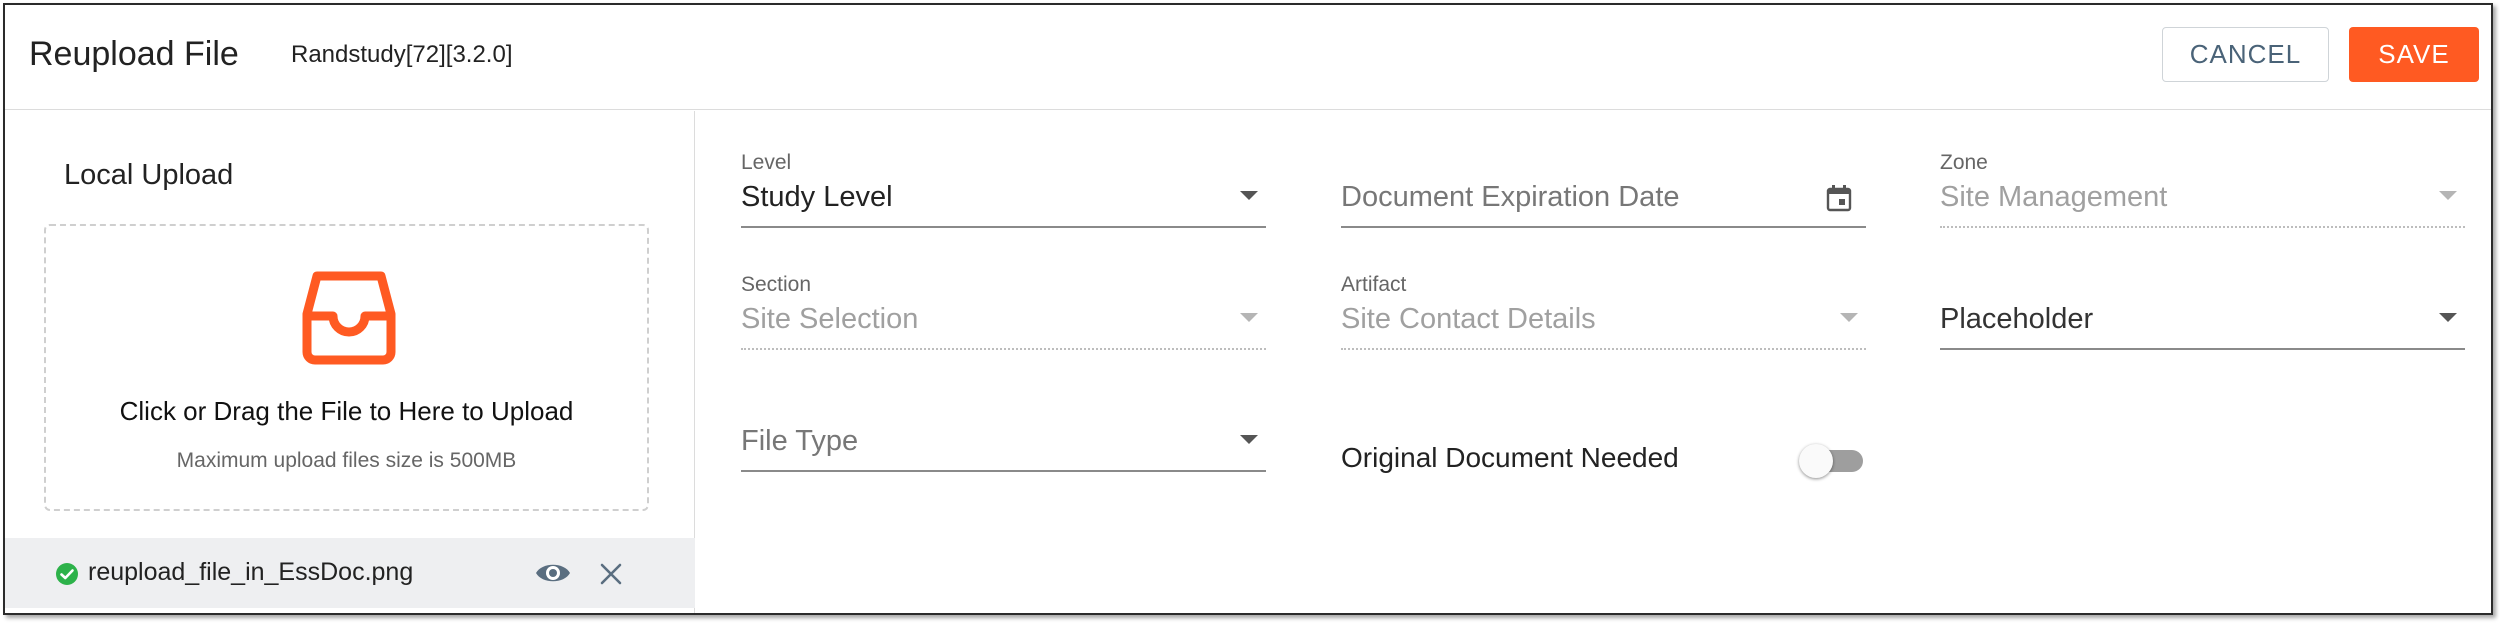 This screenshot has width=2500, height=624. I want to click on eye-icon, so click(553, 573).